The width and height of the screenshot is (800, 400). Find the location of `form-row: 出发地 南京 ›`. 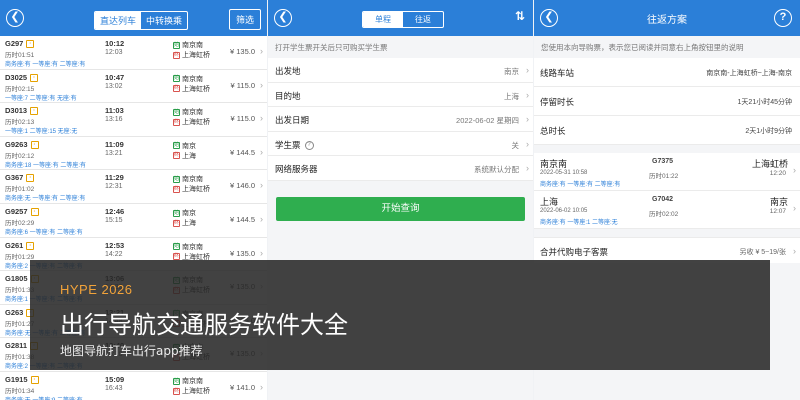

form-row: 出发地 南京 › is located at coordinates (400, 70).